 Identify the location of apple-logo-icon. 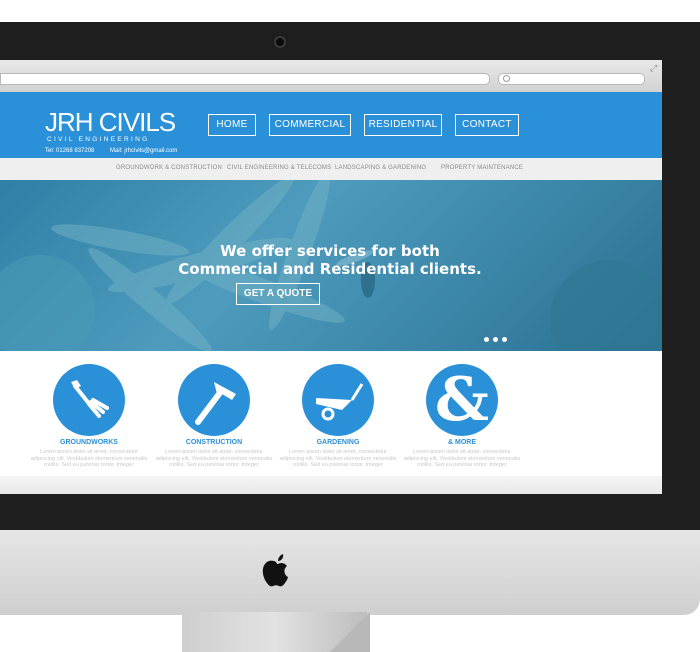
(275, 570).